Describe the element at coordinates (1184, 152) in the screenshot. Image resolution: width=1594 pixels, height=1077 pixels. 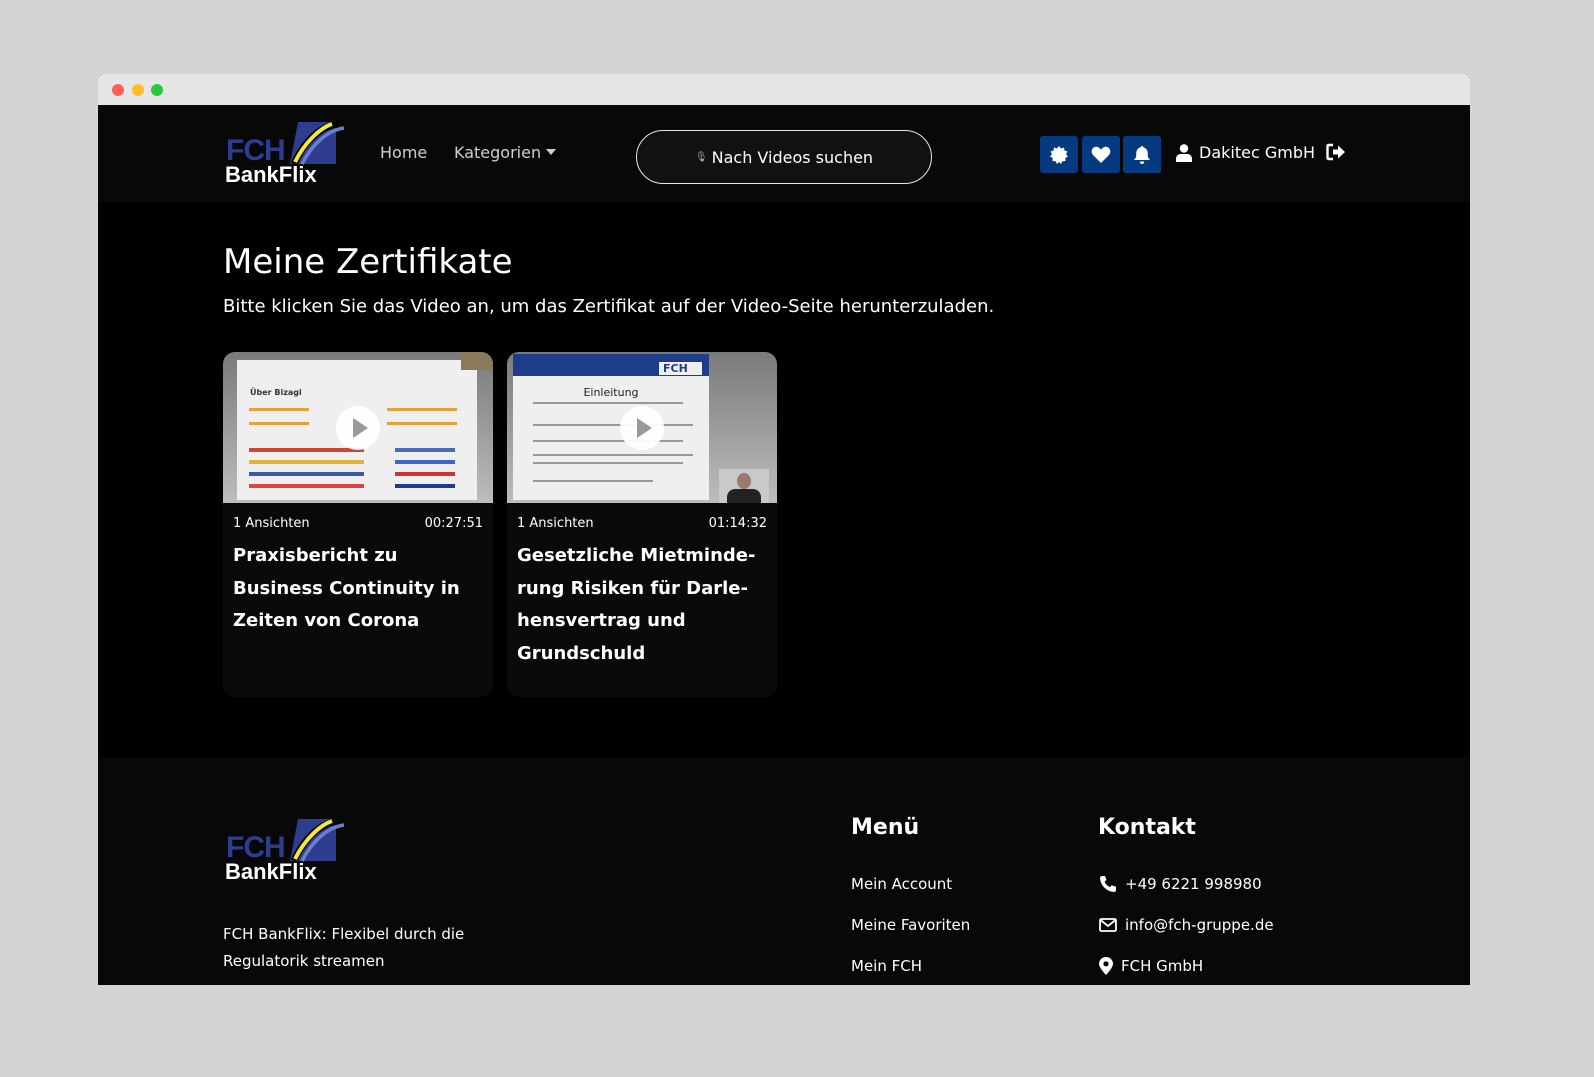
I see `user-icon` at that location.